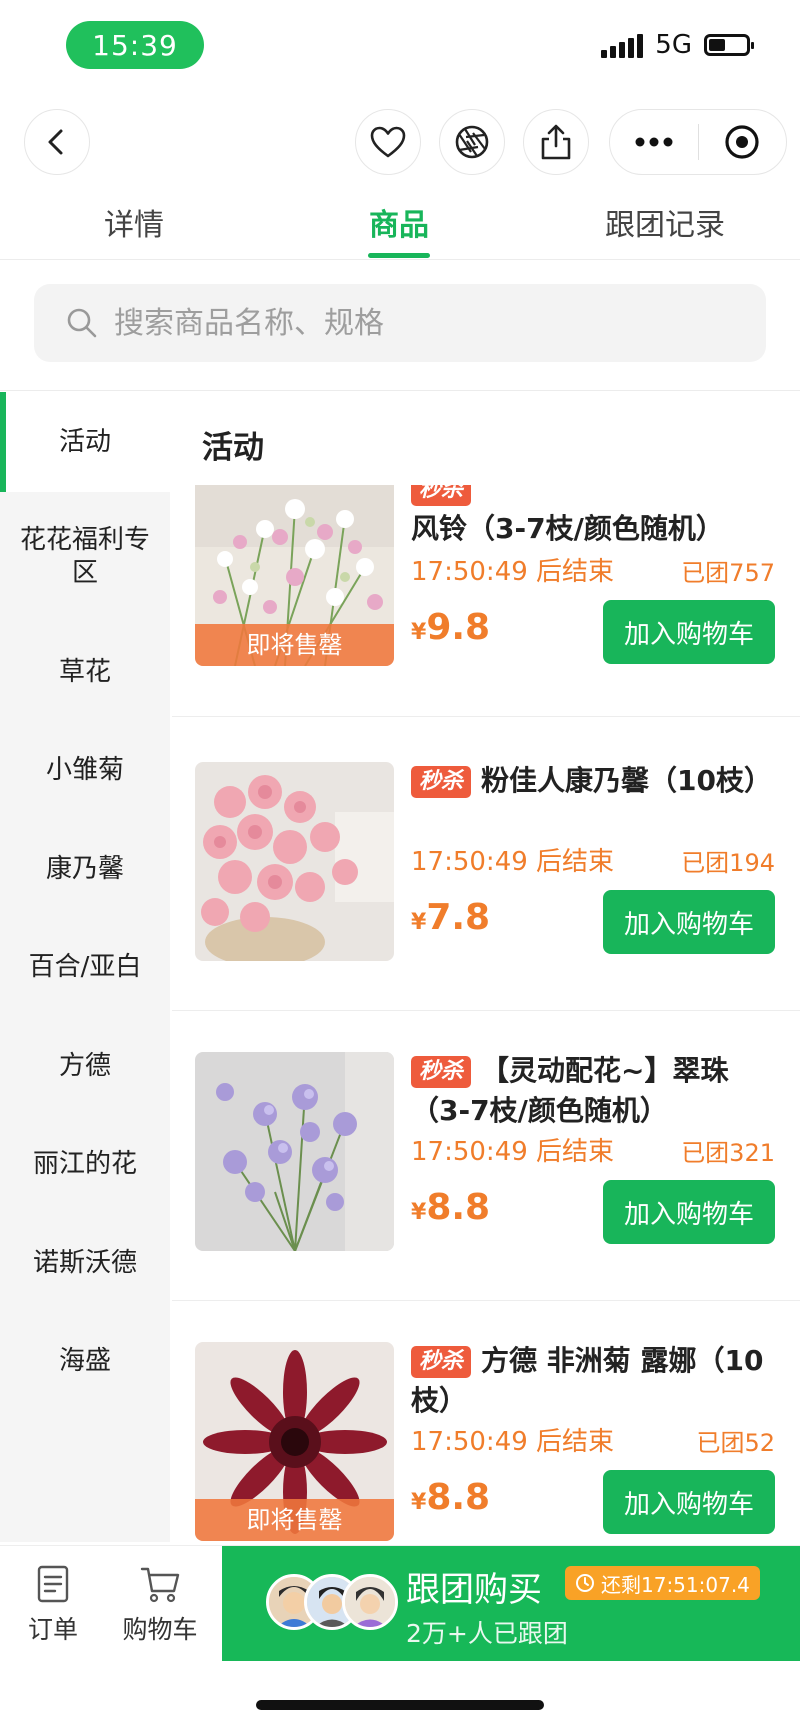  What do you see at coordinates (728, 863) in the screenshot?
I see `joined-count: 已团194` at bounding box center [728, 863].